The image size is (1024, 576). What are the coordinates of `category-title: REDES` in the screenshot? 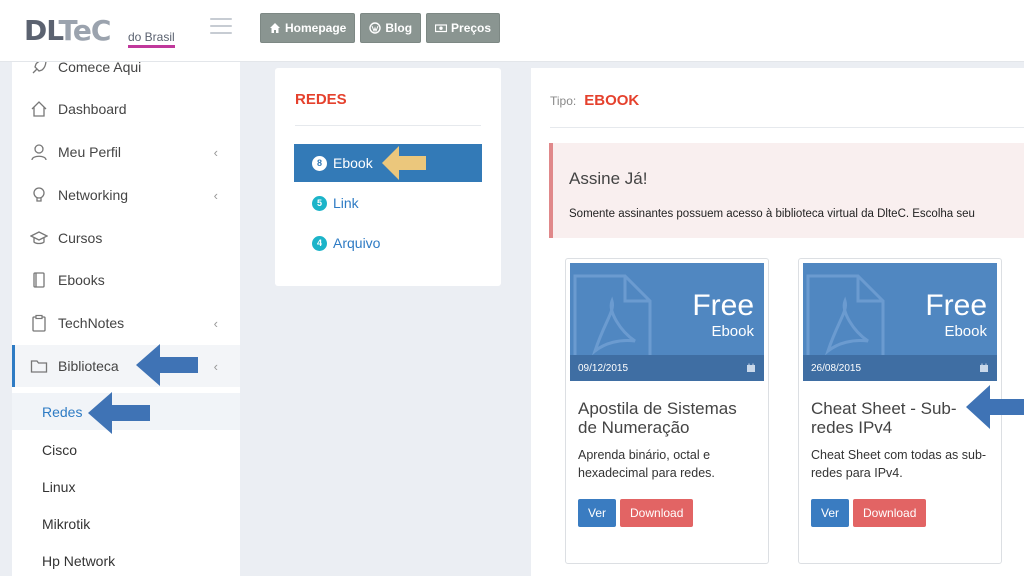 It's located at (321, 99).